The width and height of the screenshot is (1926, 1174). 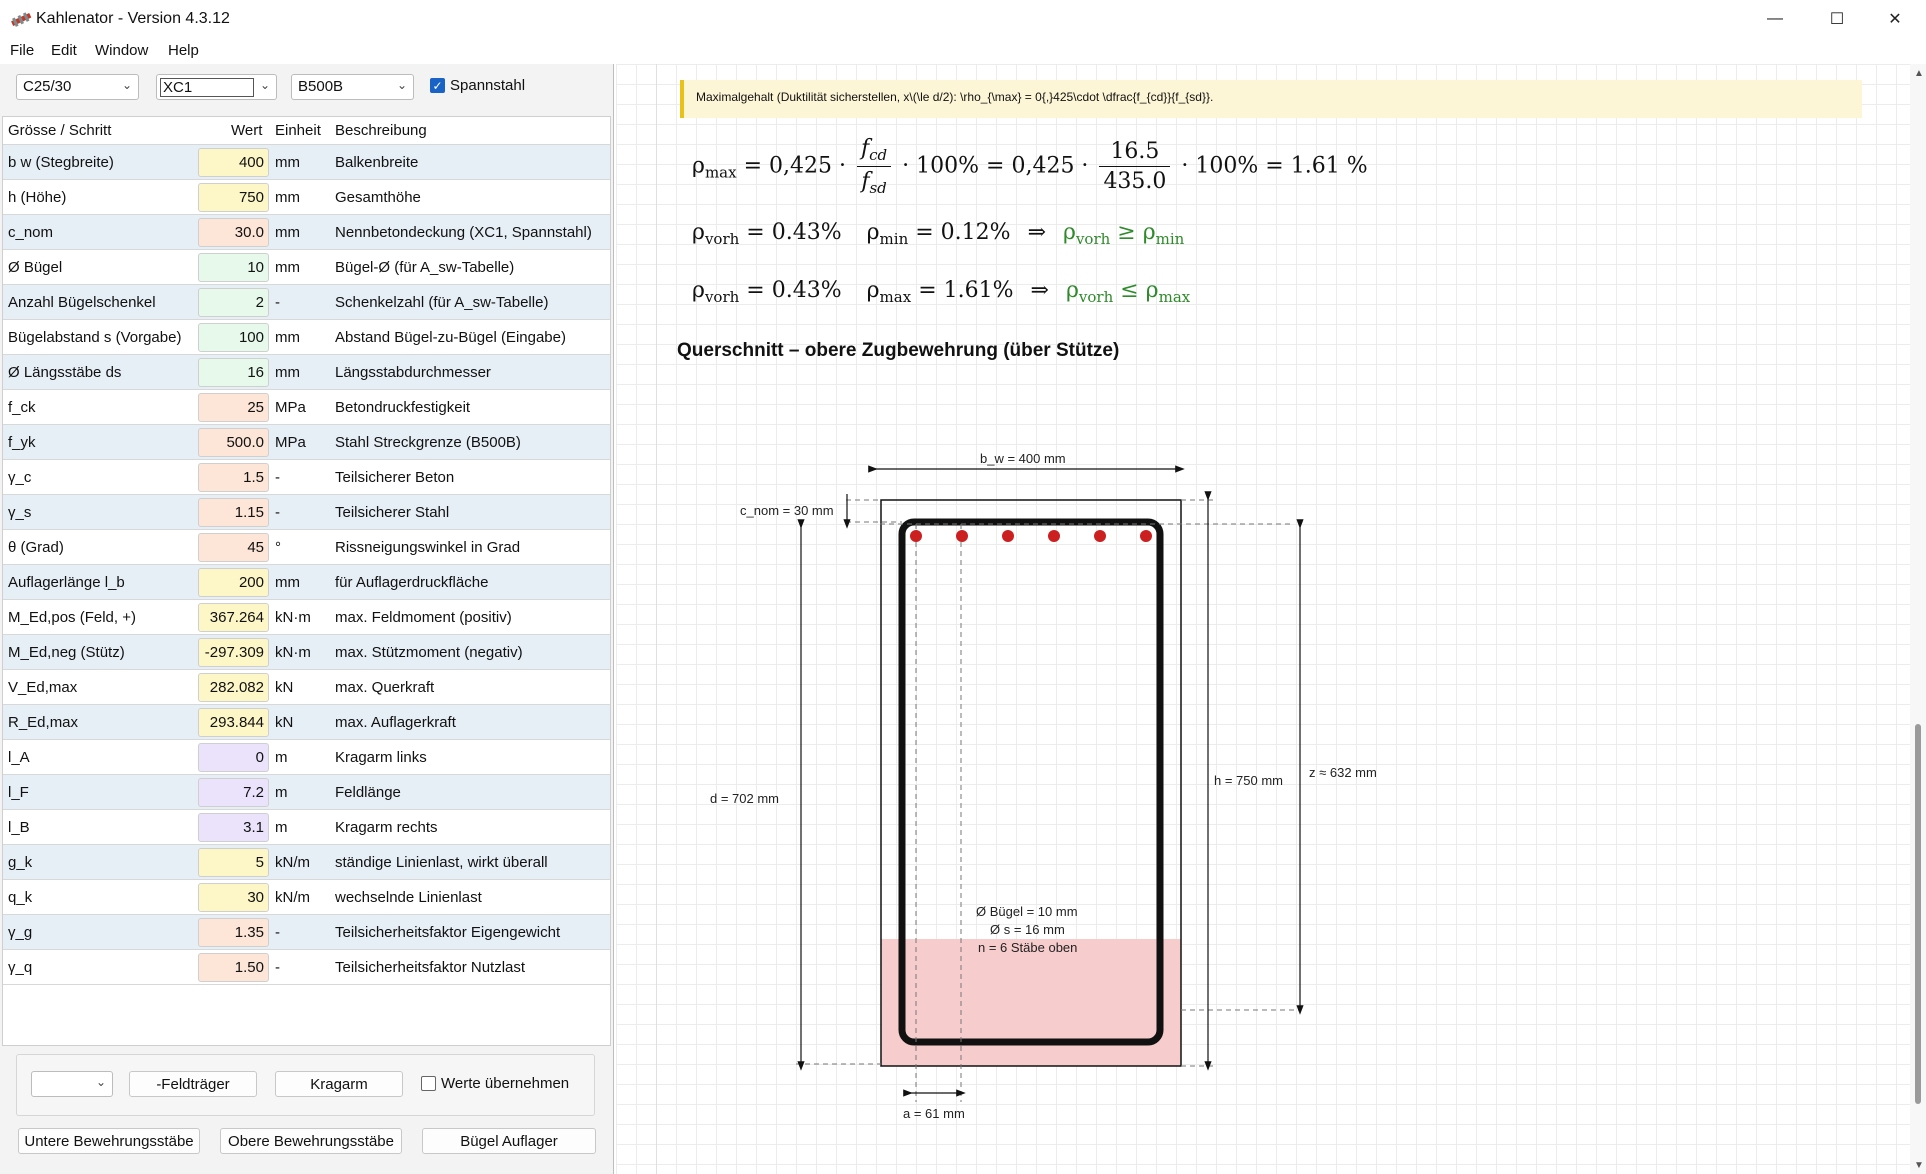 I want to click on werte-uebernehmen-label: Werte übernehmen, so click(x=505, y=1083).